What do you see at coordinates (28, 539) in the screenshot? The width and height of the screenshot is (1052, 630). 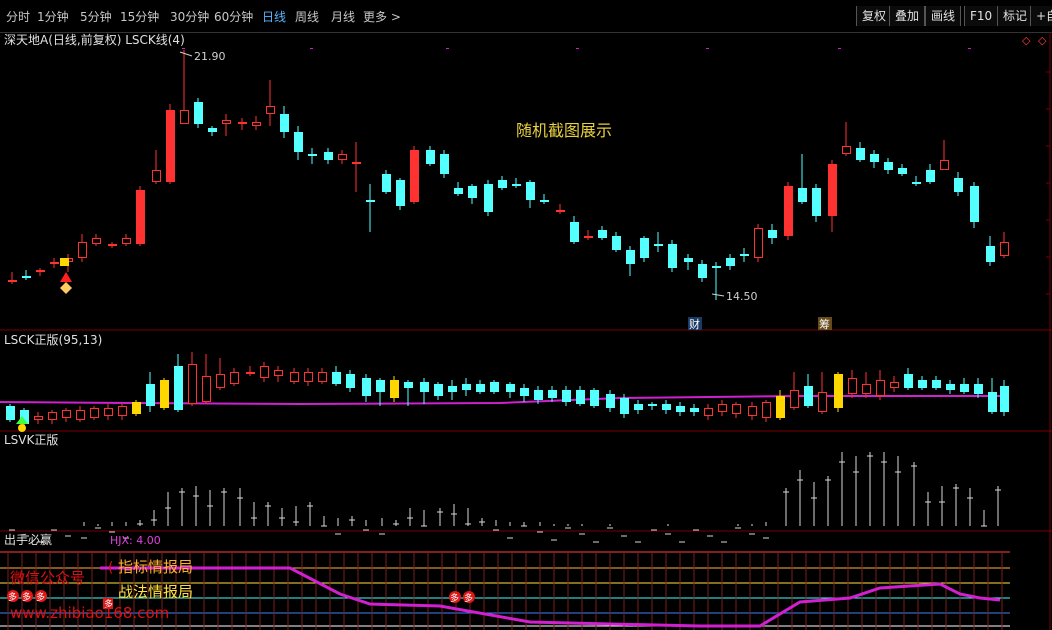 I see `panel4-title: 出手必赢` at bounding box center [28, 539].